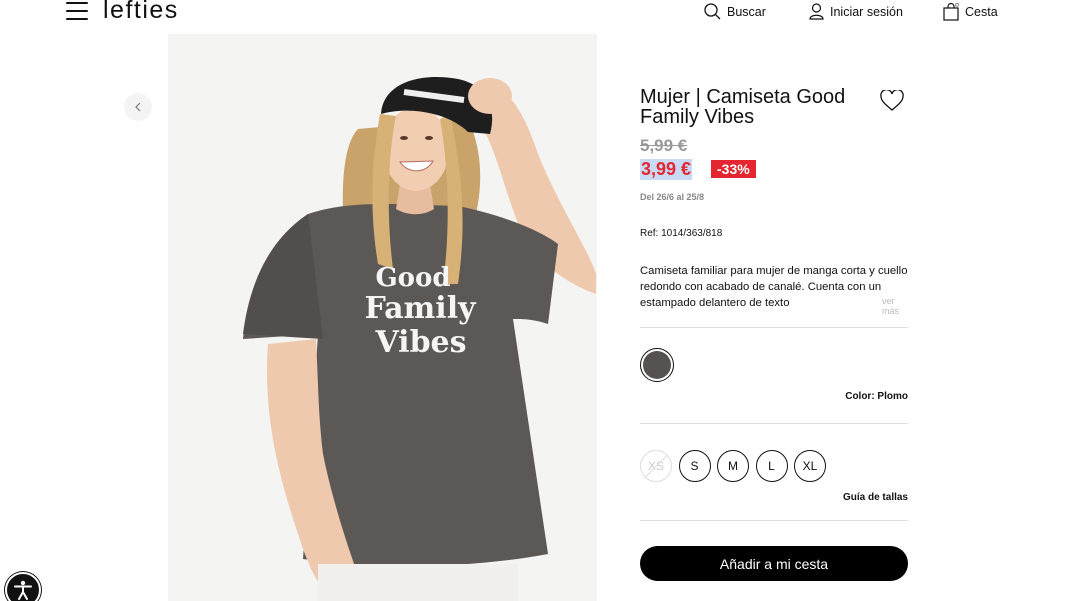 Image resolution: width=1068 pixels, height=601 pixels. What do you see at coordinates (656, 466) in the screenshot?
I see `size-option-xs: XS` at bounding box center [656, 466].